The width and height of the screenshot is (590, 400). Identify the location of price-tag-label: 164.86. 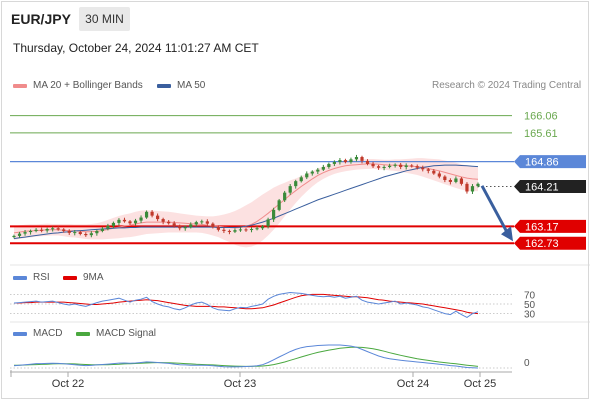
(542, 163).